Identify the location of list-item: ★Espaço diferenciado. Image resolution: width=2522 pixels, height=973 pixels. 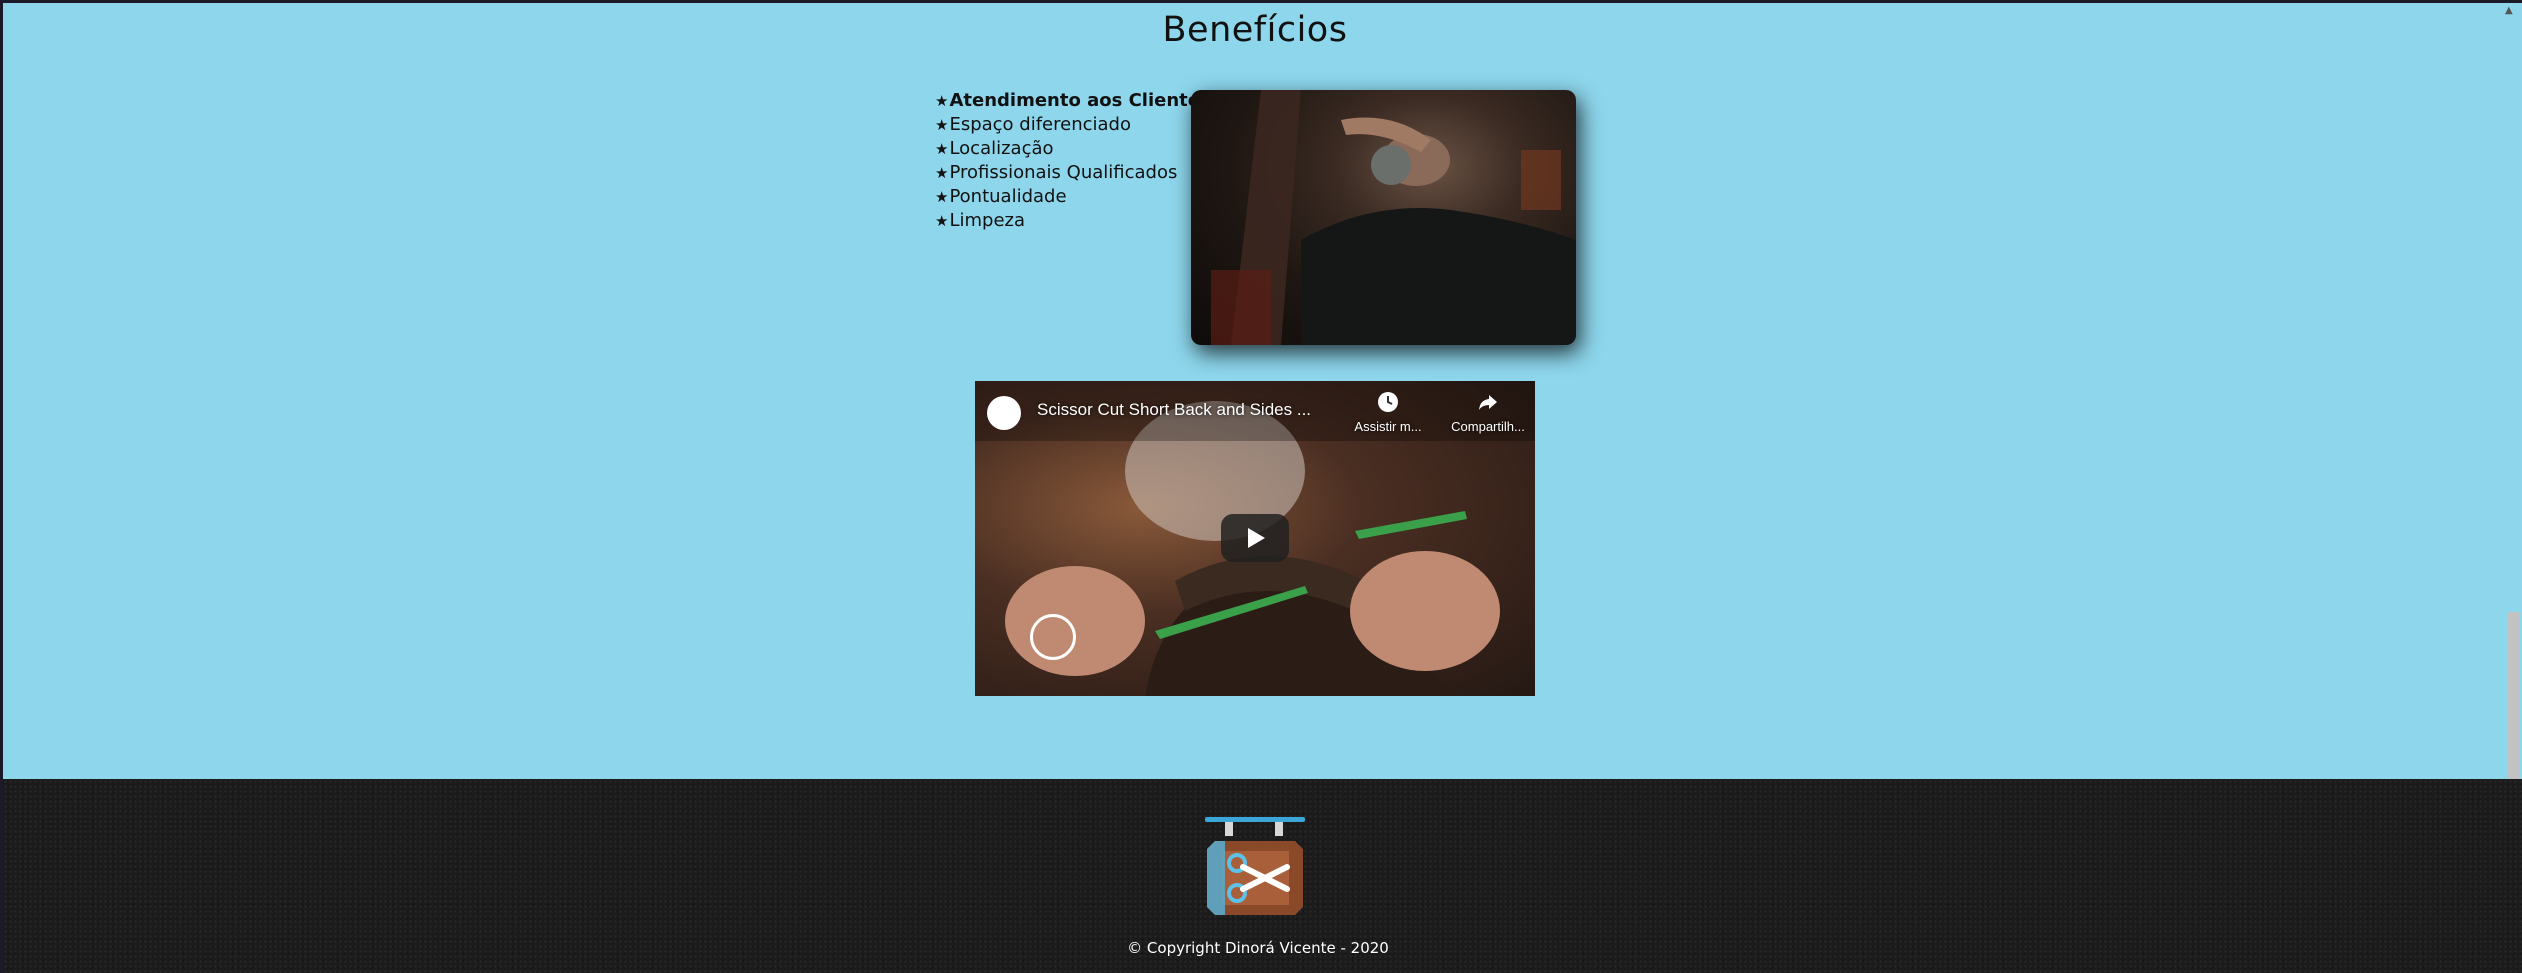
(1073, 125).